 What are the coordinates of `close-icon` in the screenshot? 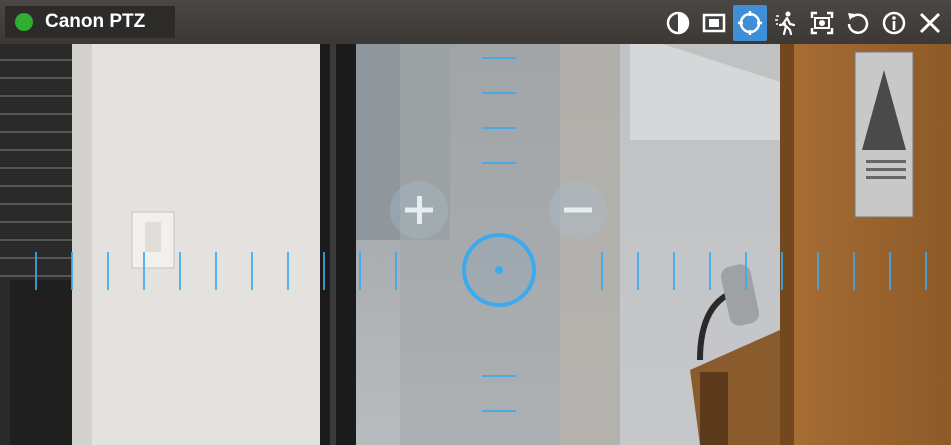 It's located at (930, 23).